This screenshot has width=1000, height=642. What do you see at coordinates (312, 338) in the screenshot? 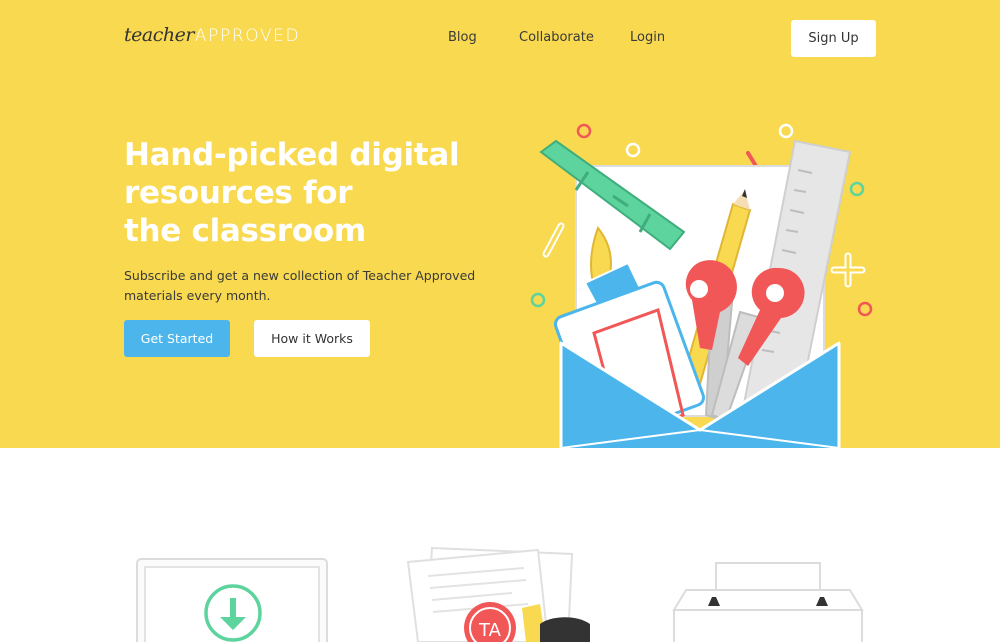
I see `how-it-works-button: How it Works` at bounding box center [312, 338].